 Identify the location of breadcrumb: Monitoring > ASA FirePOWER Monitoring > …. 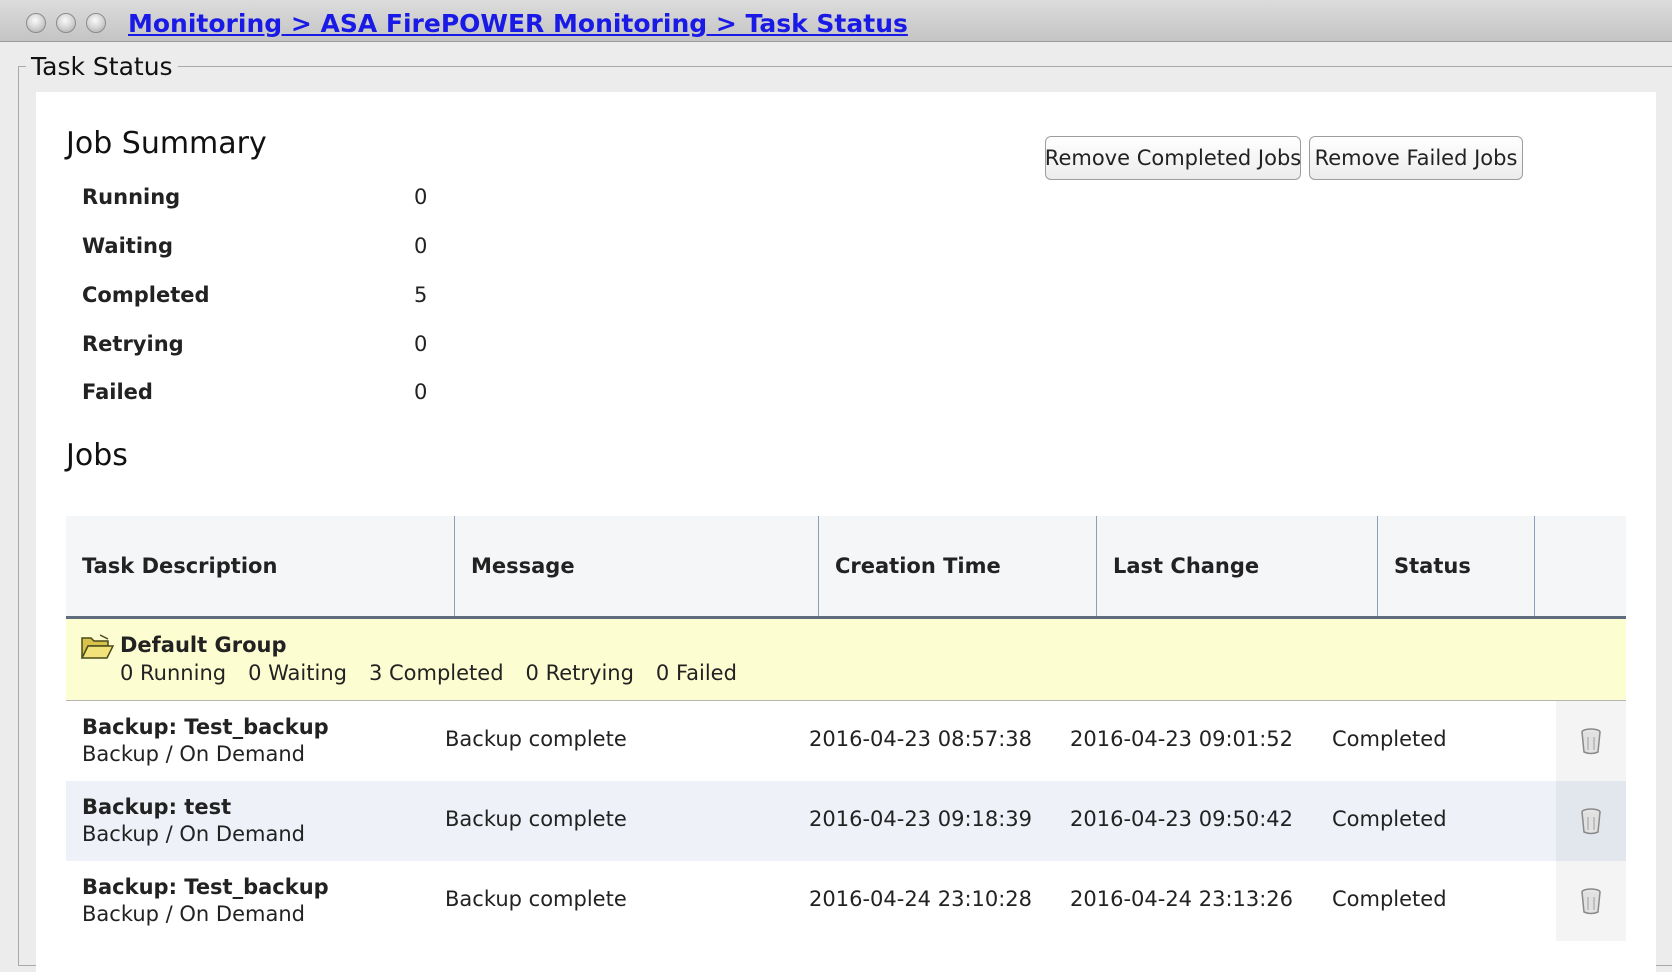
(518, 23).